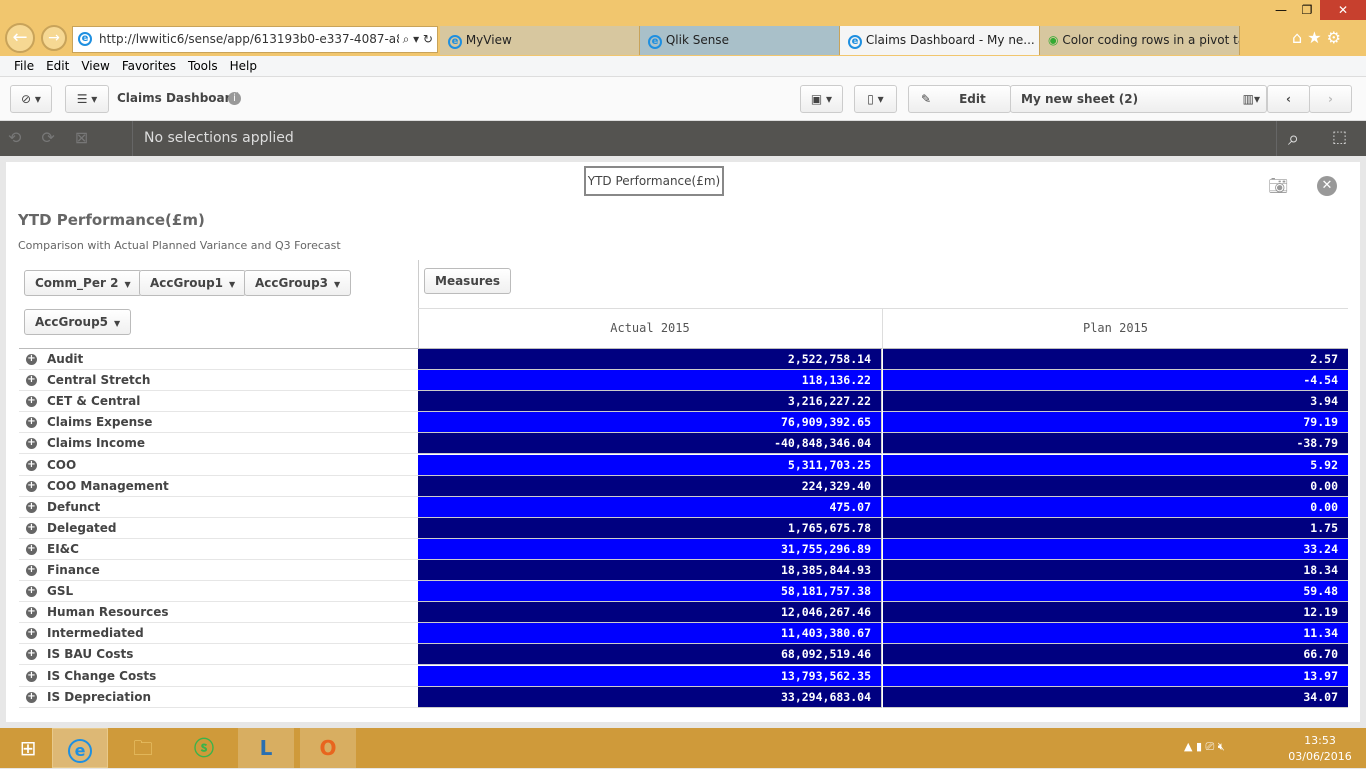  I want to click on actual-2015-cell: 68,092,519.46, so click(650, 655).